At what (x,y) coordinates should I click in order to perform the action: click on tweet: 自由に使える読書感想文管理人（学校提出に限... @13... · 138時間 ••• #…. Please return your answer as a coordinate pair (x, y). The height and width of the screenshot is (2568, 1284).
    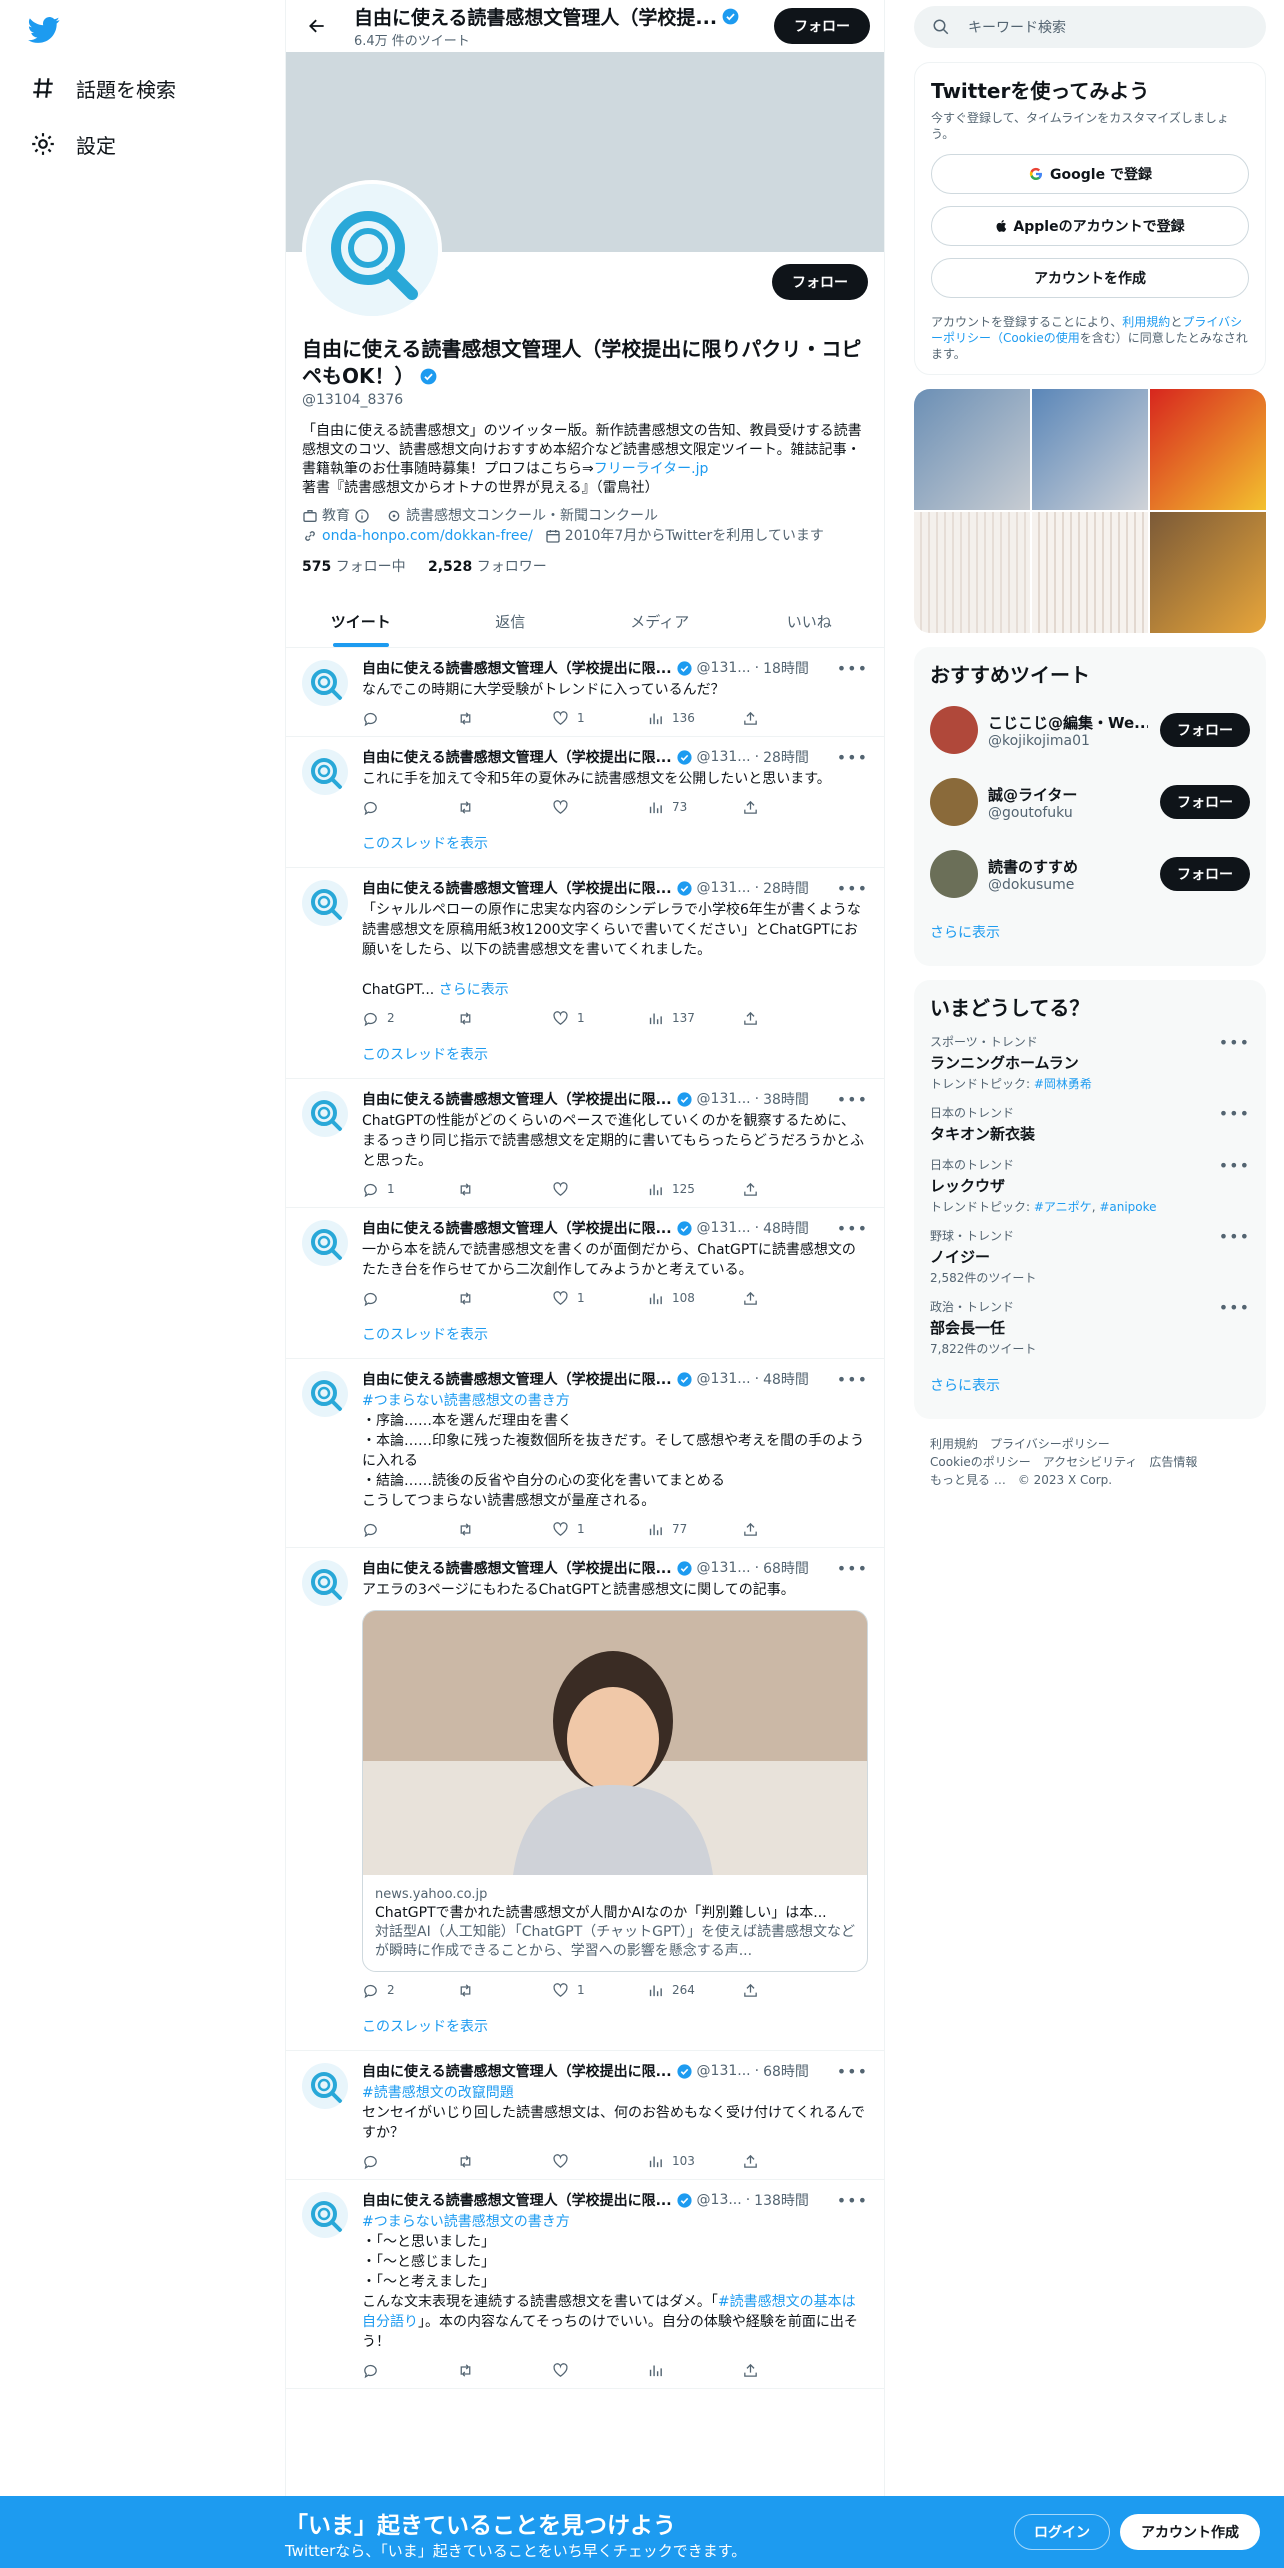
    Looking at the image, I should click on (585, 2284).